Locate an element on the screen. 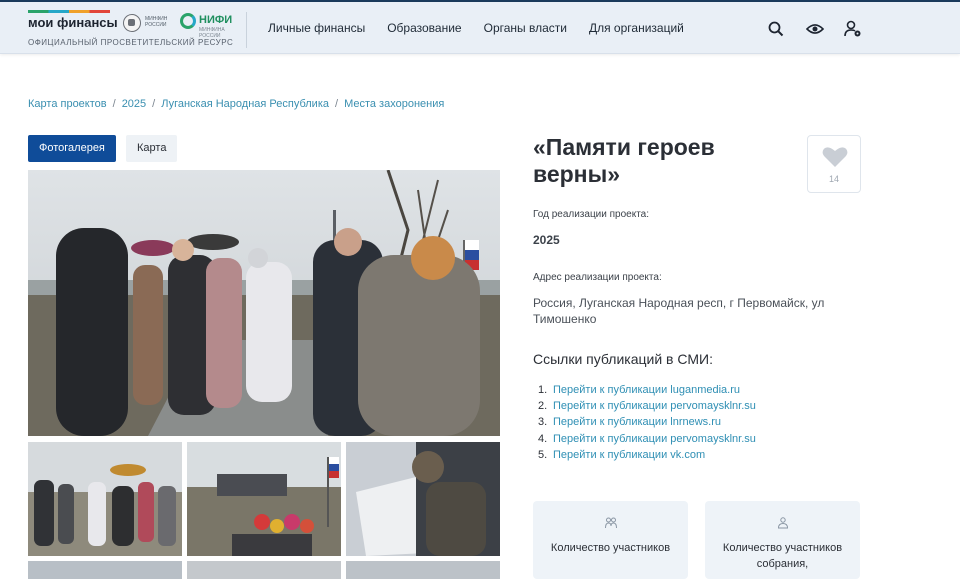  stat-card-participants: Количество участников is located at coordinates (610, 540).